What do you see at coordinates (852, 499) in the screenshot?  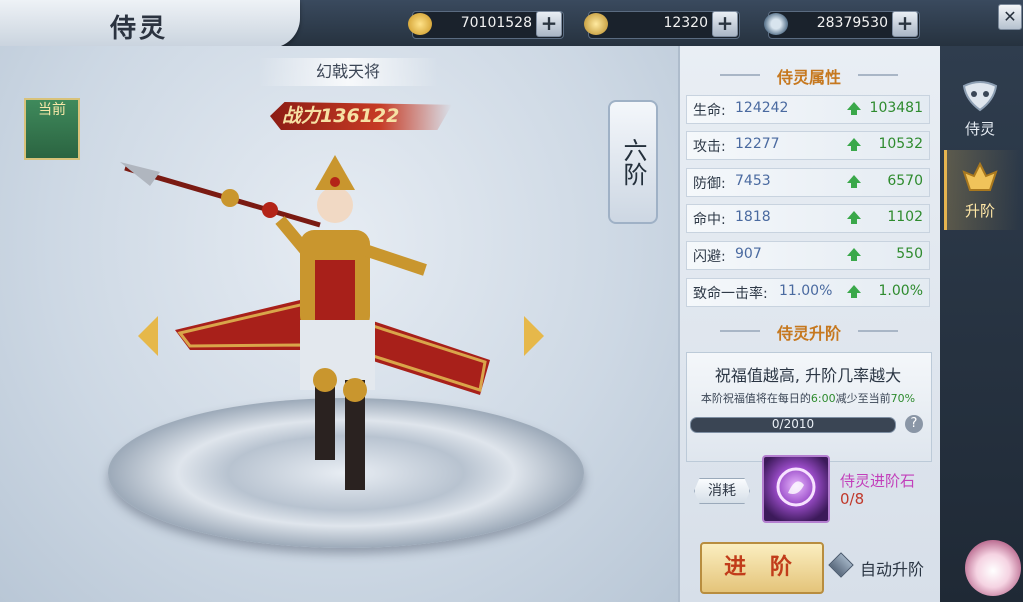 I see `item-count: 0/8` at bounding box center [852, 499].